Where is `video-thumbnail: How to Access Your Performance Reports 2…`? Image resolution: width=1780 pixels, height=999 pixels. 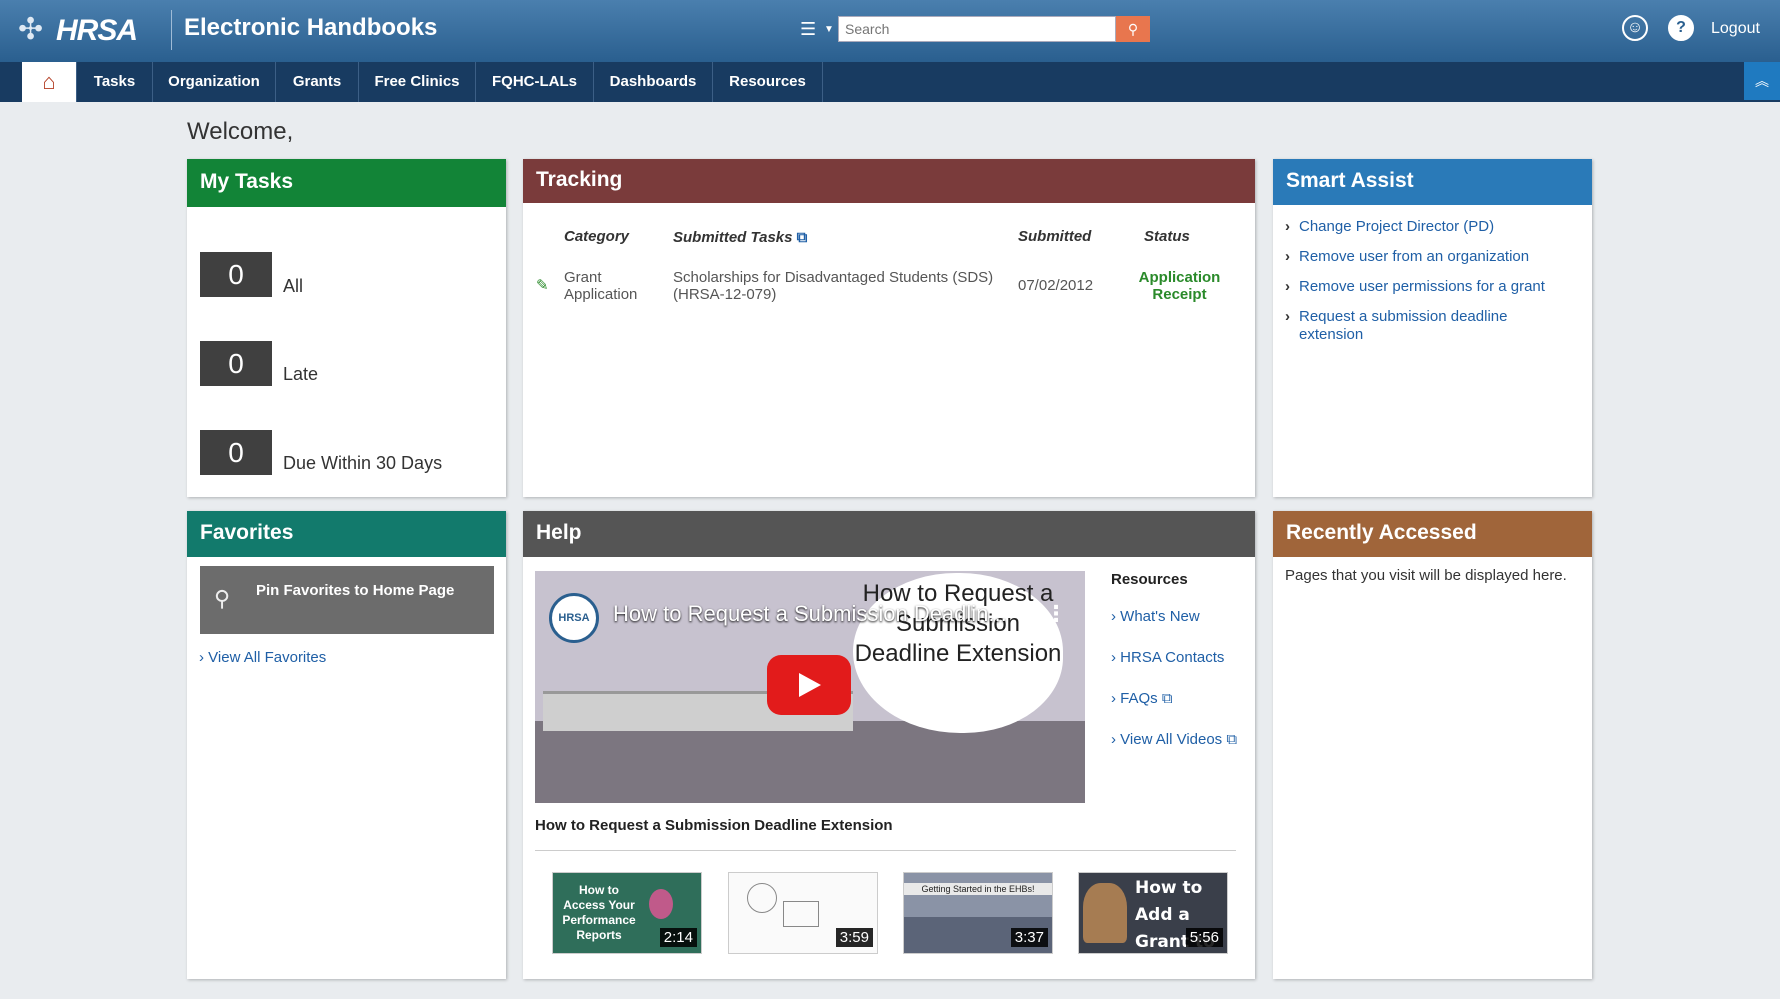
video-thumbnail: How to Access Your Performance Reports 2… is located at coordinates (627, 913).